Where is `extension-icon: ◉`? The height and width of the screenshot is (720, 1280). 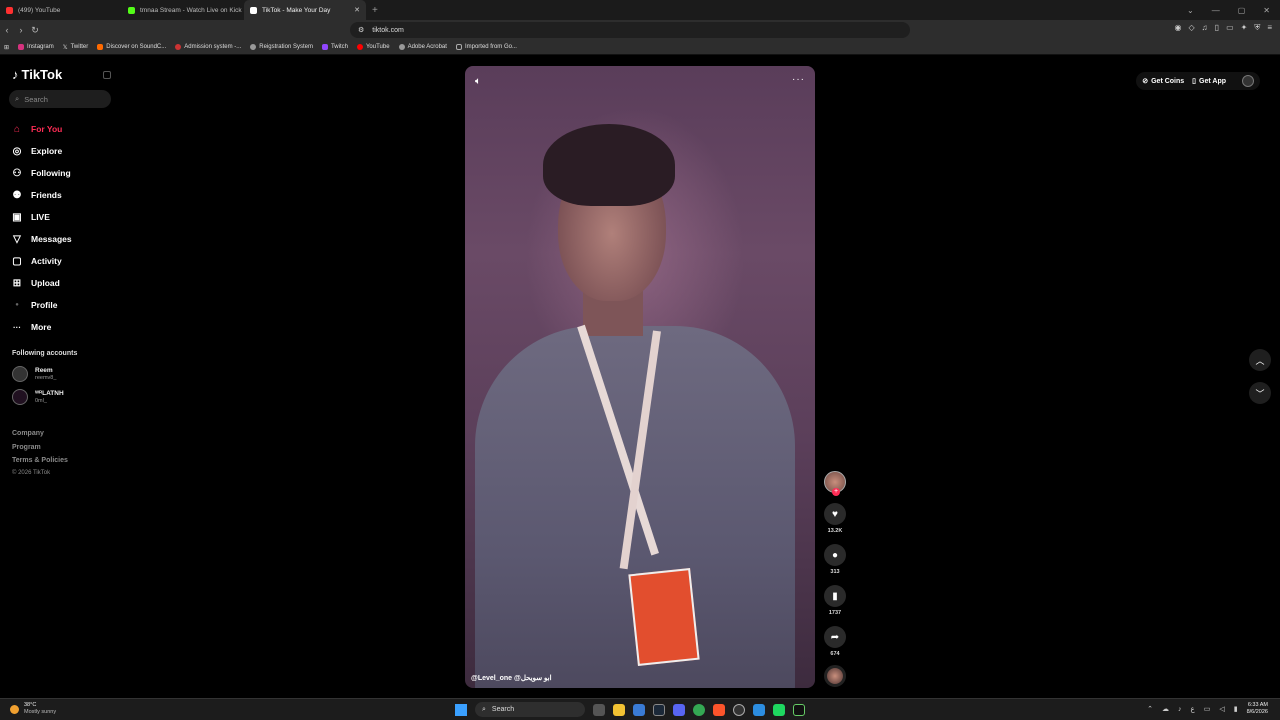
extension-icon: ◉ is located at coordinates (1178, 28).